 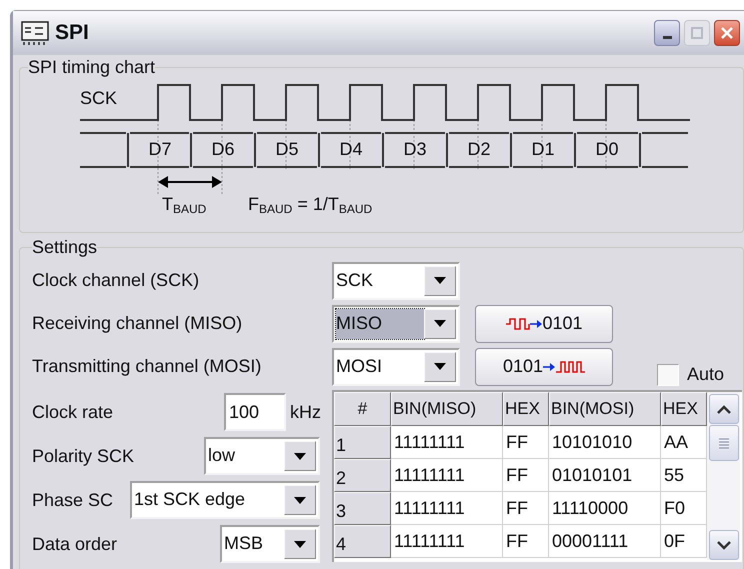 What do you see at coordinates (668, 375) in the screenshot?
I see `auto-checkbox` at bounding box center [668, 375].